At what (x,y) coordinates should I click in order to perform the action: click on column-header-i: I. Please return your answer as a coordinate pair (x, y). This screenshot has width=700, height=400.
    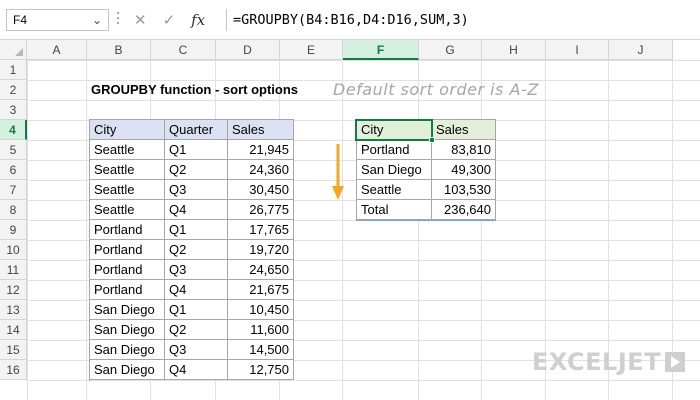
    Looking at the image, I should click on (577, 50).